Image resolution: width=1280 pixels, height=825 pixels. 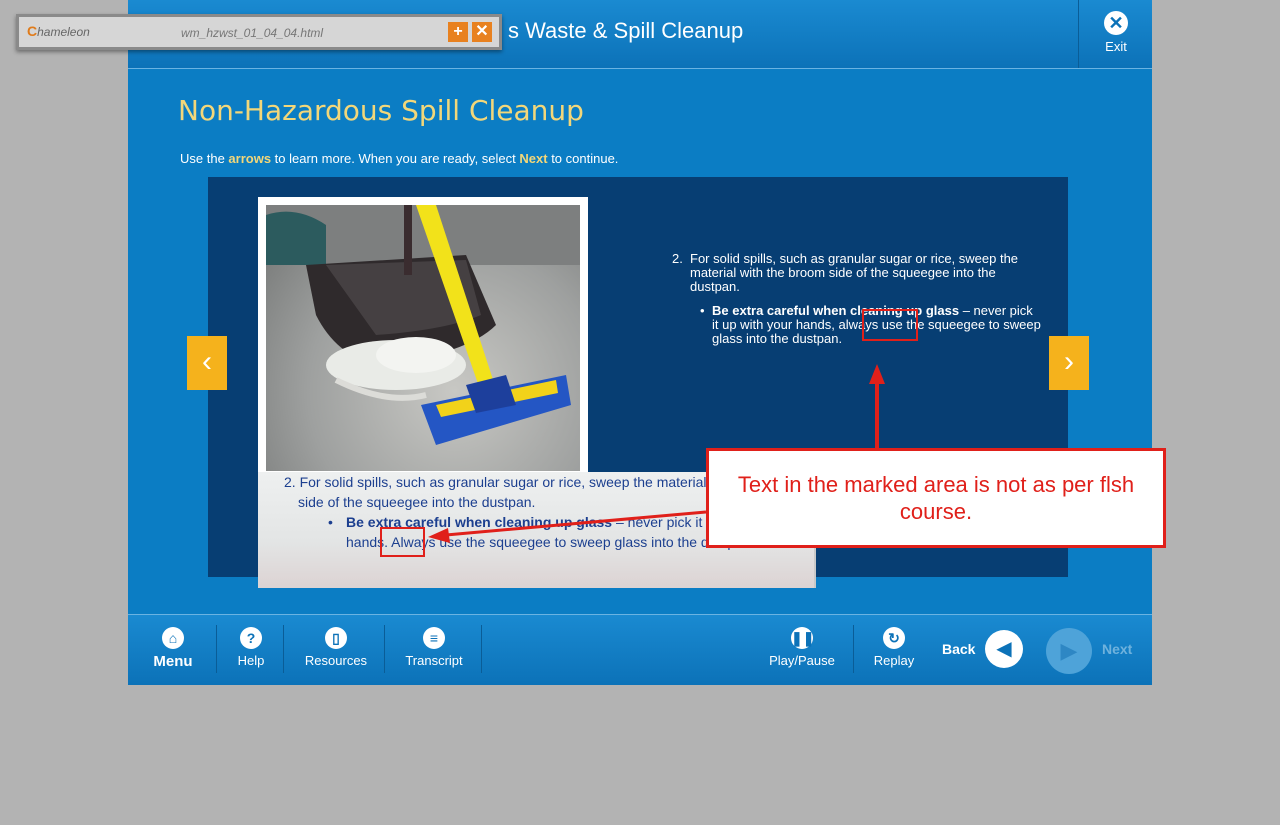 What do you see at coordinates (32, 31) in the screenshot?
I see `logo-initial: C` at bounding box center [32, 31].